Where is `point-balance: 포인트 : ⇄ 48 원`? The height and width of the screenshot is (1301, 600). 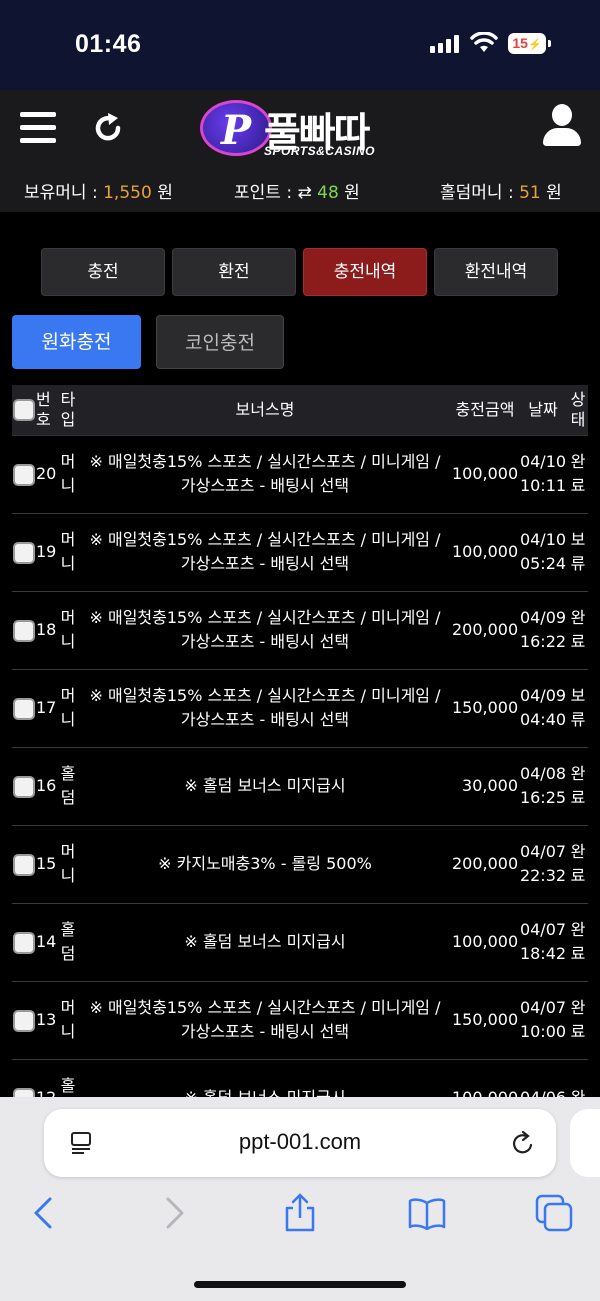
point-balance: 포인트 : ⇄ 48 원 is located at coordinates (297, 190).